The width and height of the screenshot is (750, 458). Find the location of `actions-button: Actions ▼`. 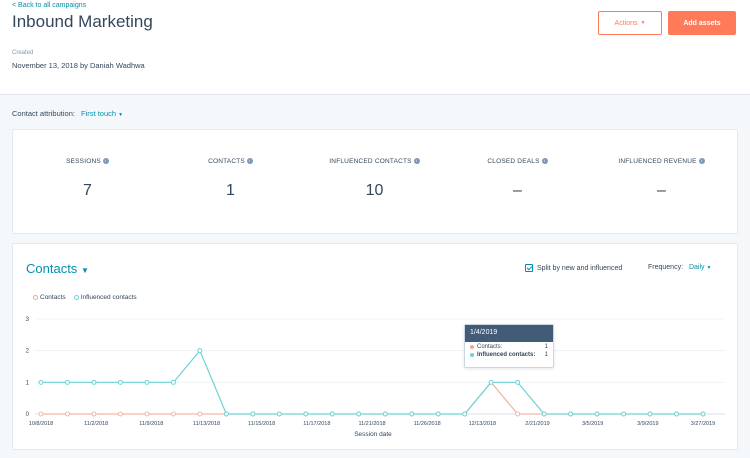

actions-button: Actions ▼ is located at coordinates (630, 23).